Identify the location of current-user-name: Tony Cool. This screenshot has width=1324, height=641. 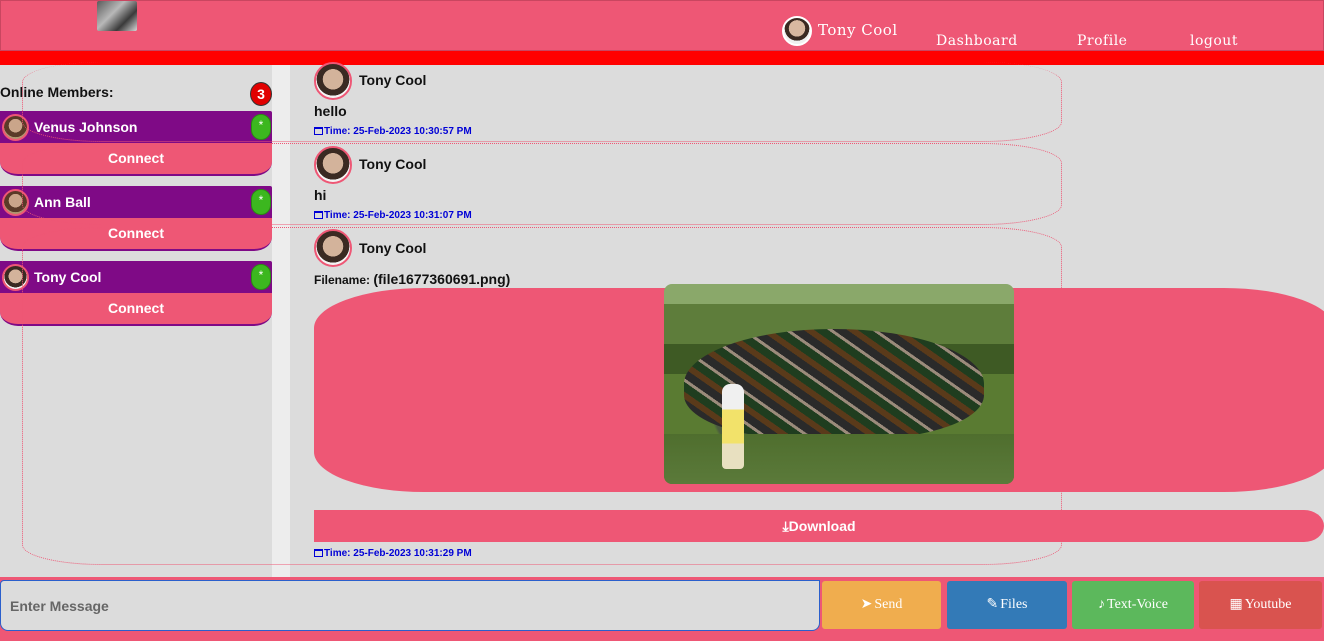
(858, 30).